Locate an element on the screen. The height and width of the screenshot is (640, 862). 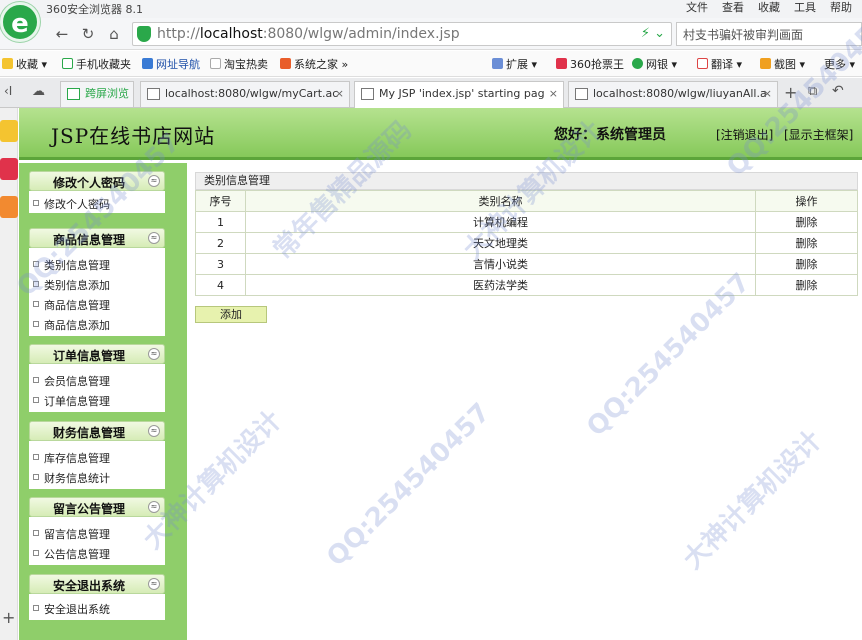
menu-goods-add: 商品信息添加 is located at coordinates (71, 325).